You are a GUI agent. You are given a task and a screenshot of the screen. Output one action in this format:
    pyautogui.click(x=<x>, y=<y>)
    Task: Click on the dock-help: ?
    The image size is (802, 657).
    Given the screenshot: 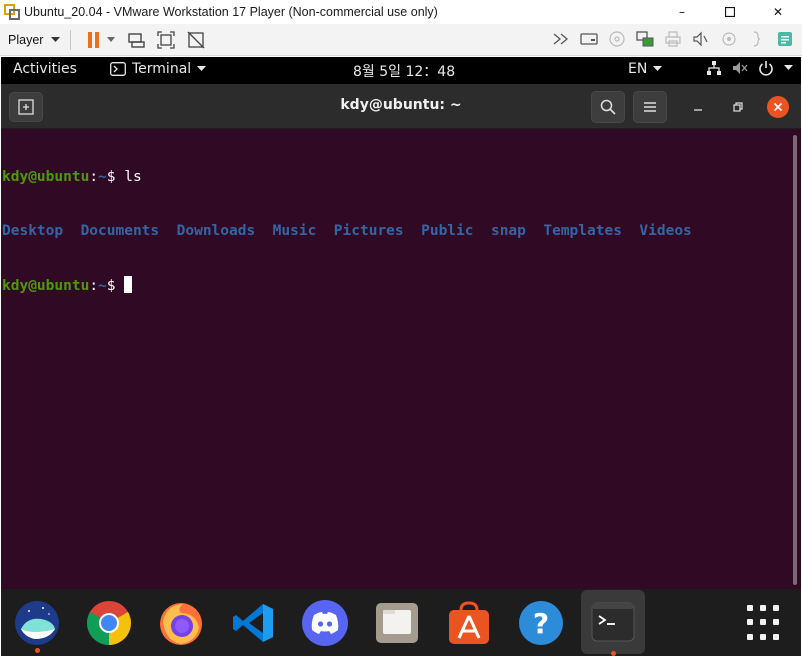 What is the action you would take?
    pyautogui.click(x=541, y=623)
    